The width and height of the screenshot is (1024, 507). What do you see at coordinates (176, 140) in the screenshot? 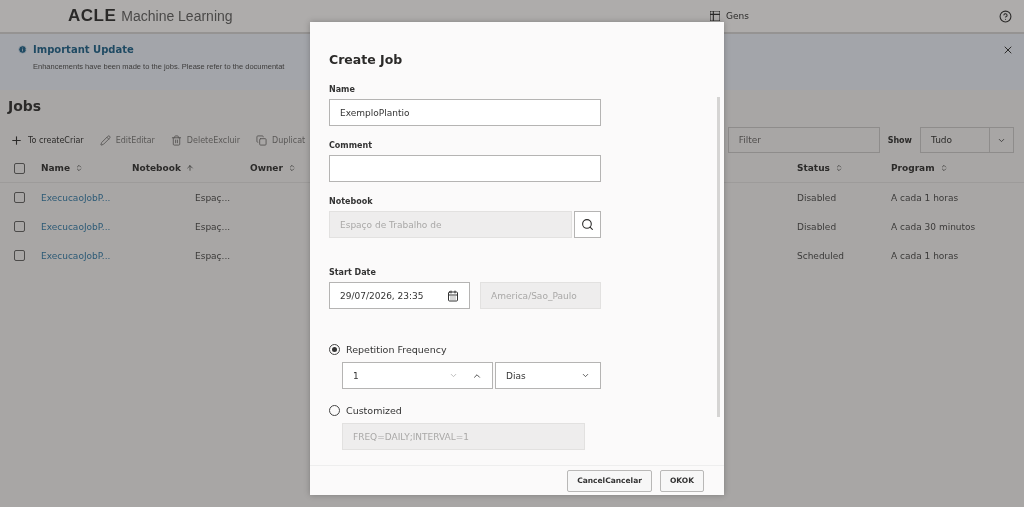
I see `trash-icon` at bounding box center [176, 140].